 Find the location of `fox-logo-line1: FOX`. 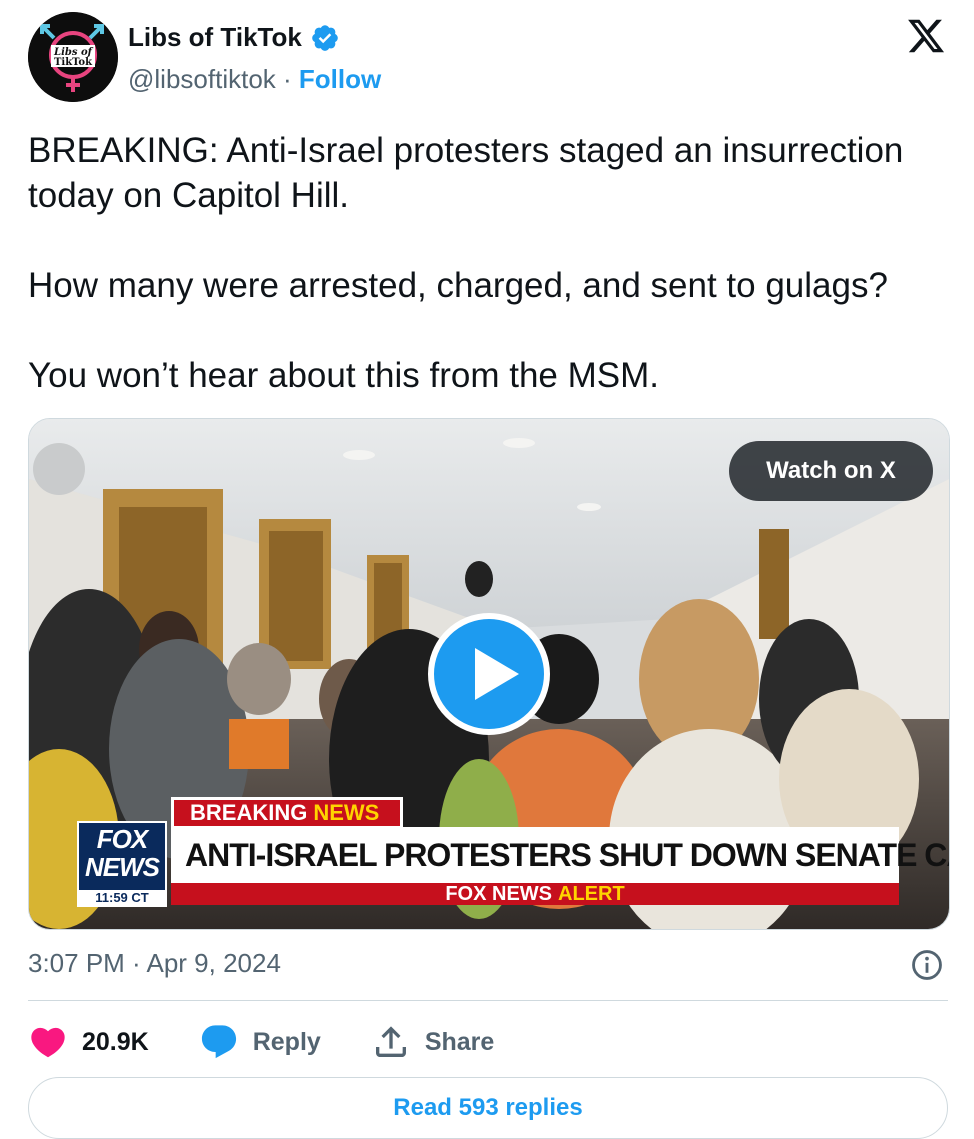

fox-logo-line1: FOX is located at coordinates (122, 839).